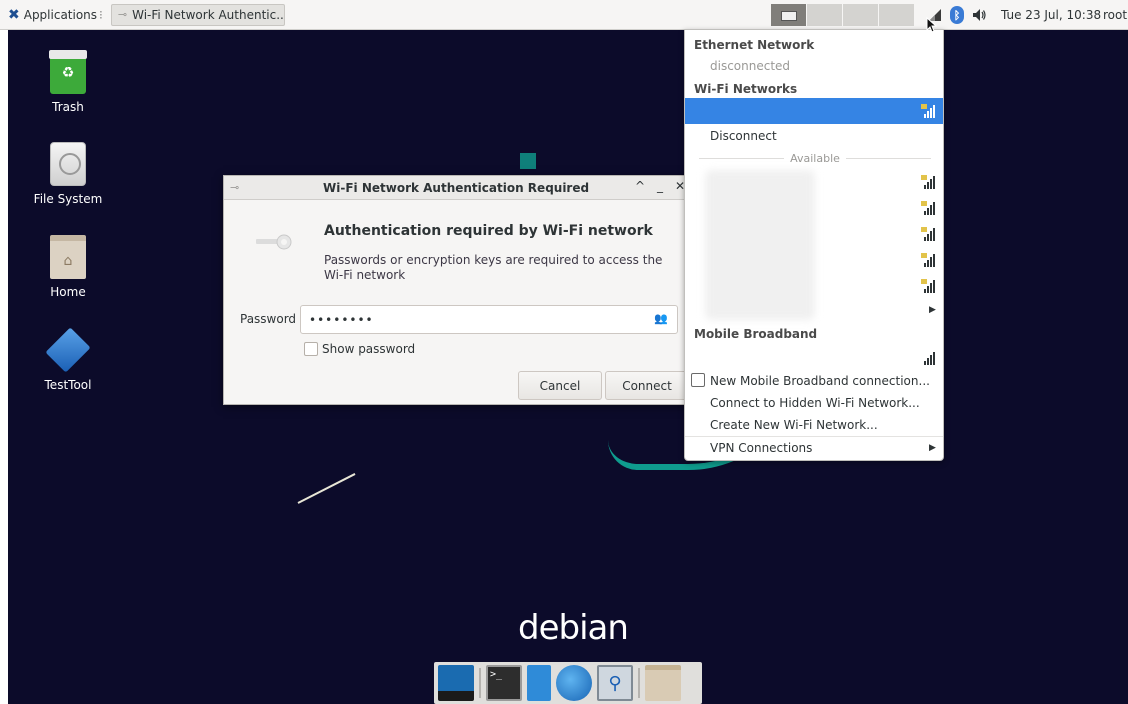 This screenshot has width=1128, height=704. I want to click on show-password-checkbox: Show password, so click(359, 349).